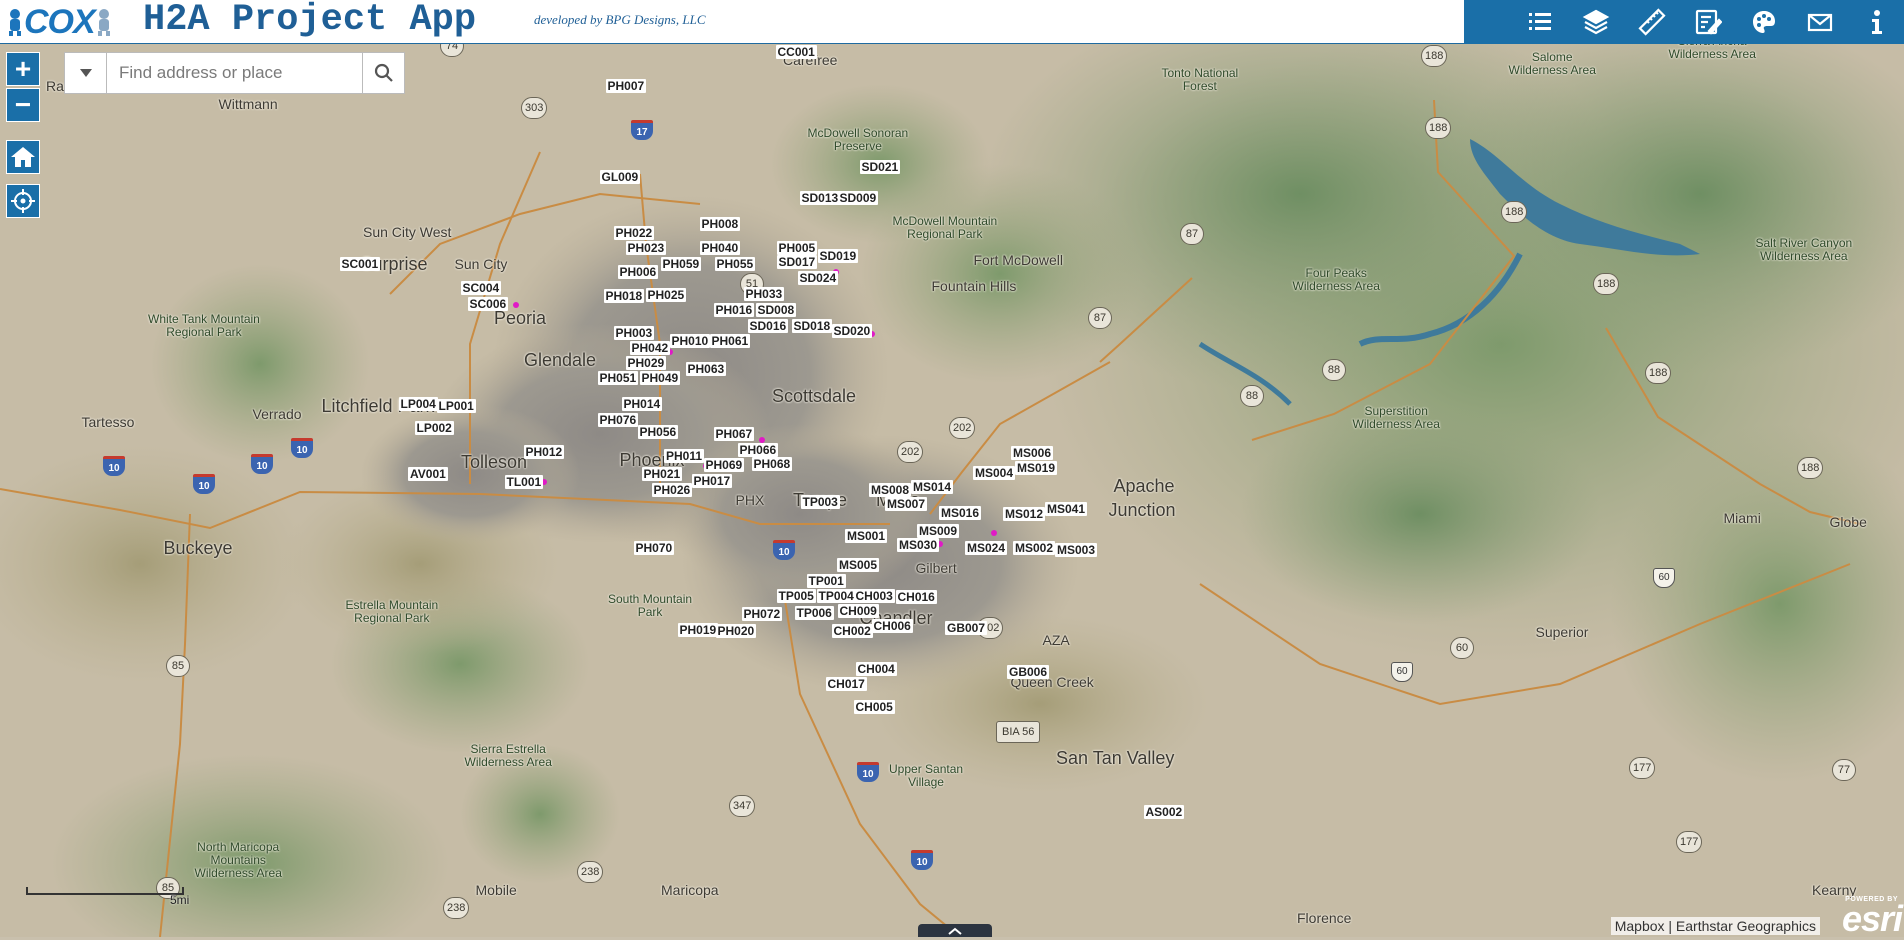 This screenshot has height=940, width=1904. I want to click on project-label: PH008, so click(720, 224).